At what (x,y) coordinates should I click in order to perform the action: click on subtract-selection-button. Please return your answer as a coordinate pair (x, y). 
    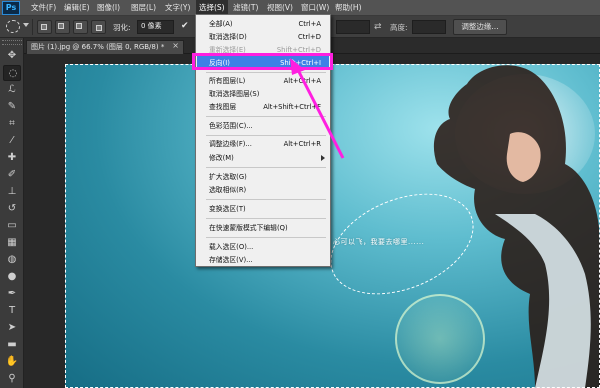
    Looking at the image, I should click on (80, 27).